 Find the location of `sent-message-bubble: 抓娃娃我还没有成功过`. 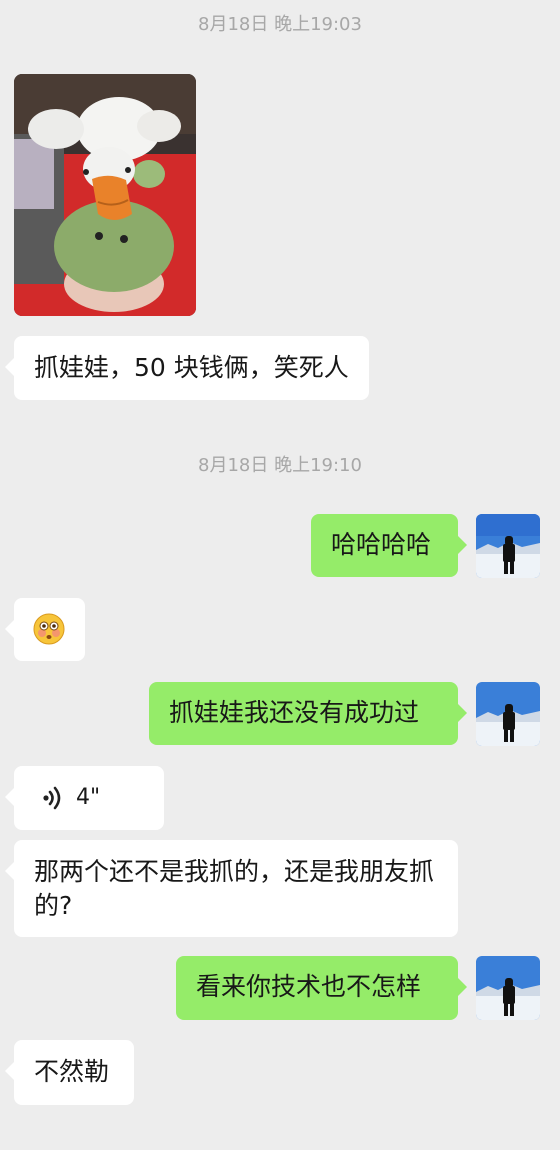

sent-message-bubble: 抓娃娃我还没有成功过 is located at coordinates (308, 713).